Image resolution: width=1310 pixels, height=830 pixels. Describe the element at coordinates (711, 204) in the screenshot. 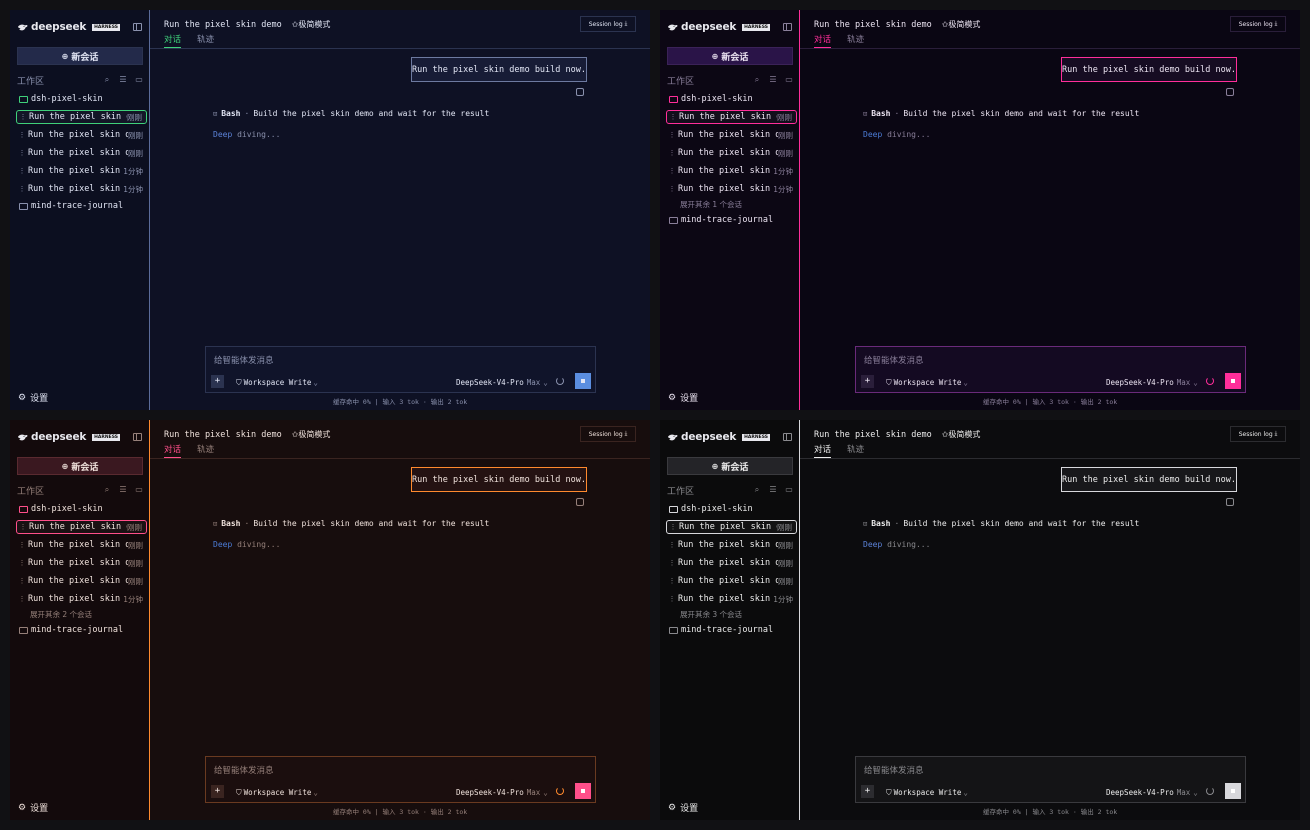

I see `expand-more-link: 展开其余 1 个会话` at that location.